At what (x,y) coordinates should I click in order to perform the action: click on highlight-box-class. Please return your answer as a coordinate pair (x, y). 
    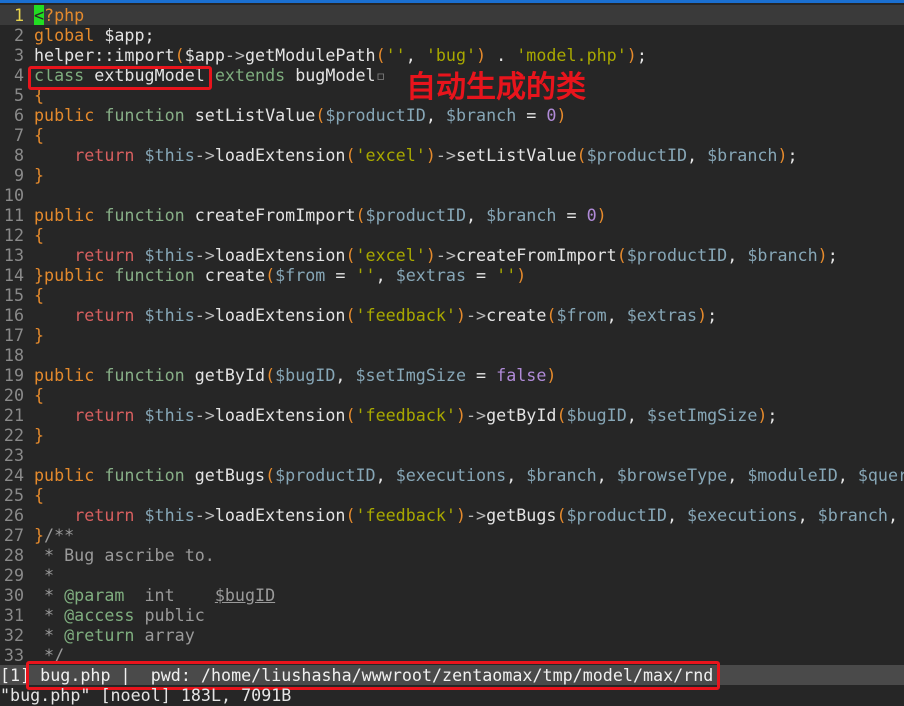
    Looking at the image, I should click on (120, 78).